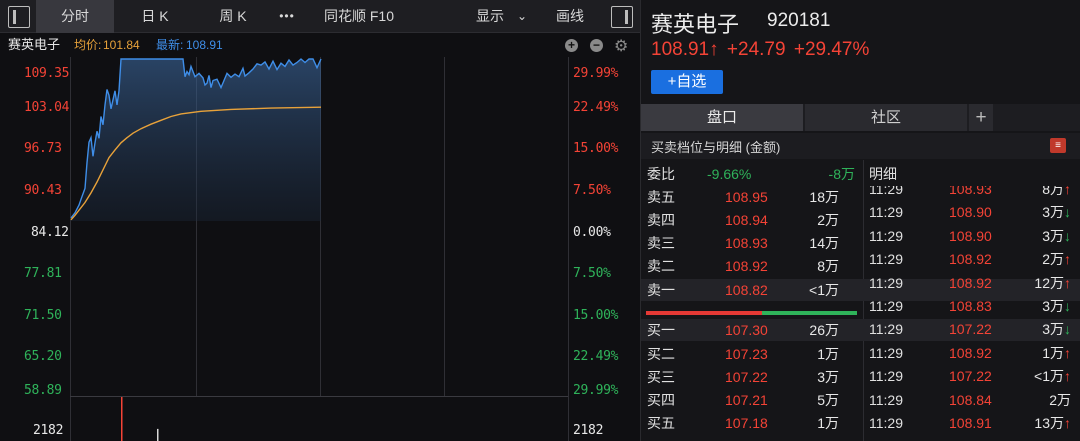 Image resolution: width=1080 pixels, height=441 pixels. What do you see at coordinates (47, 107) in the screenshot?
I see `price-tick-label: 103.04` at bounding box center [47, 107].